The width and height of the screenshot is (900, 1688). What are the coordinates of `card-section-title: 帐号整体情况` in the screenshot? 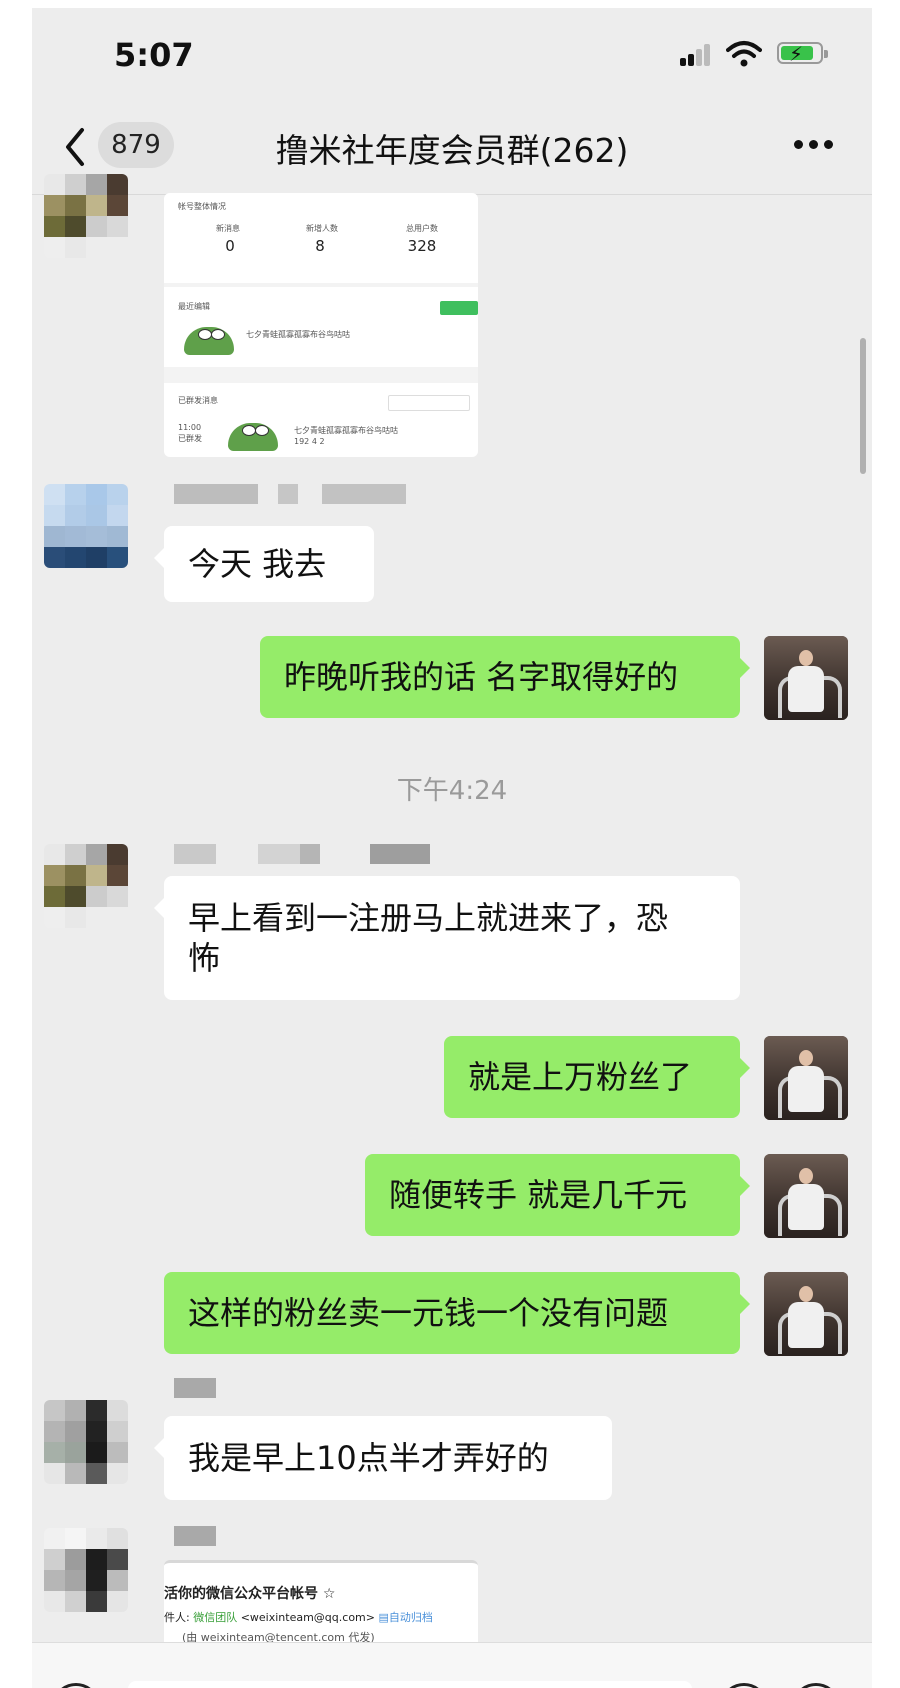 It's located at (202, 206).